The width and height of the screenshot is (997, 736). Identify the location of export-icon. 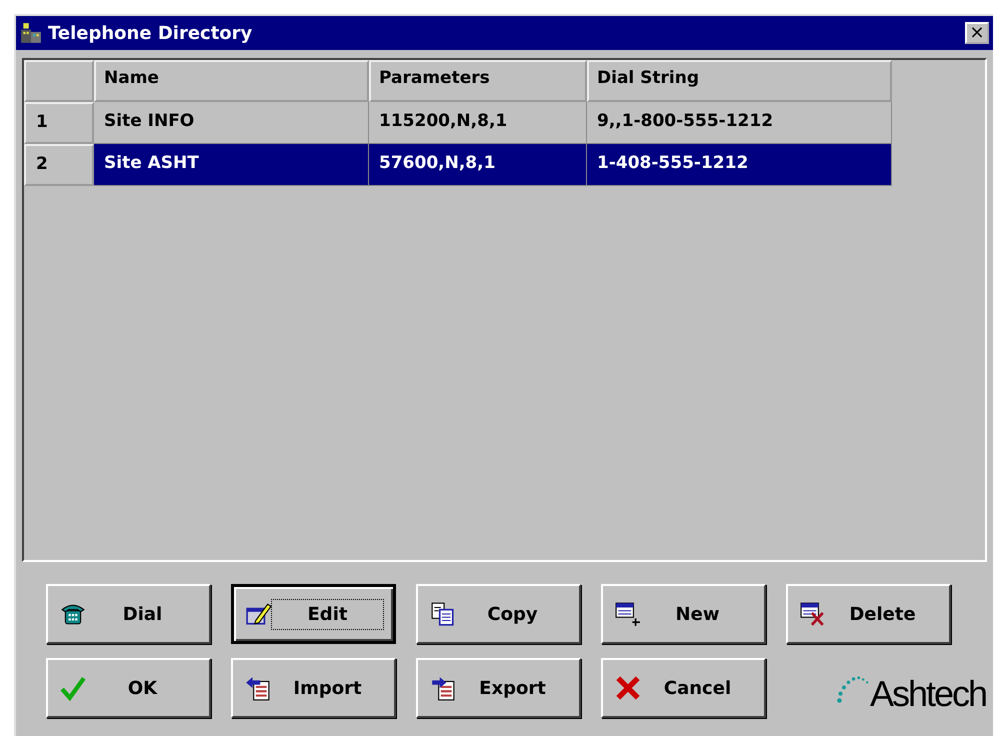
(443, 688).